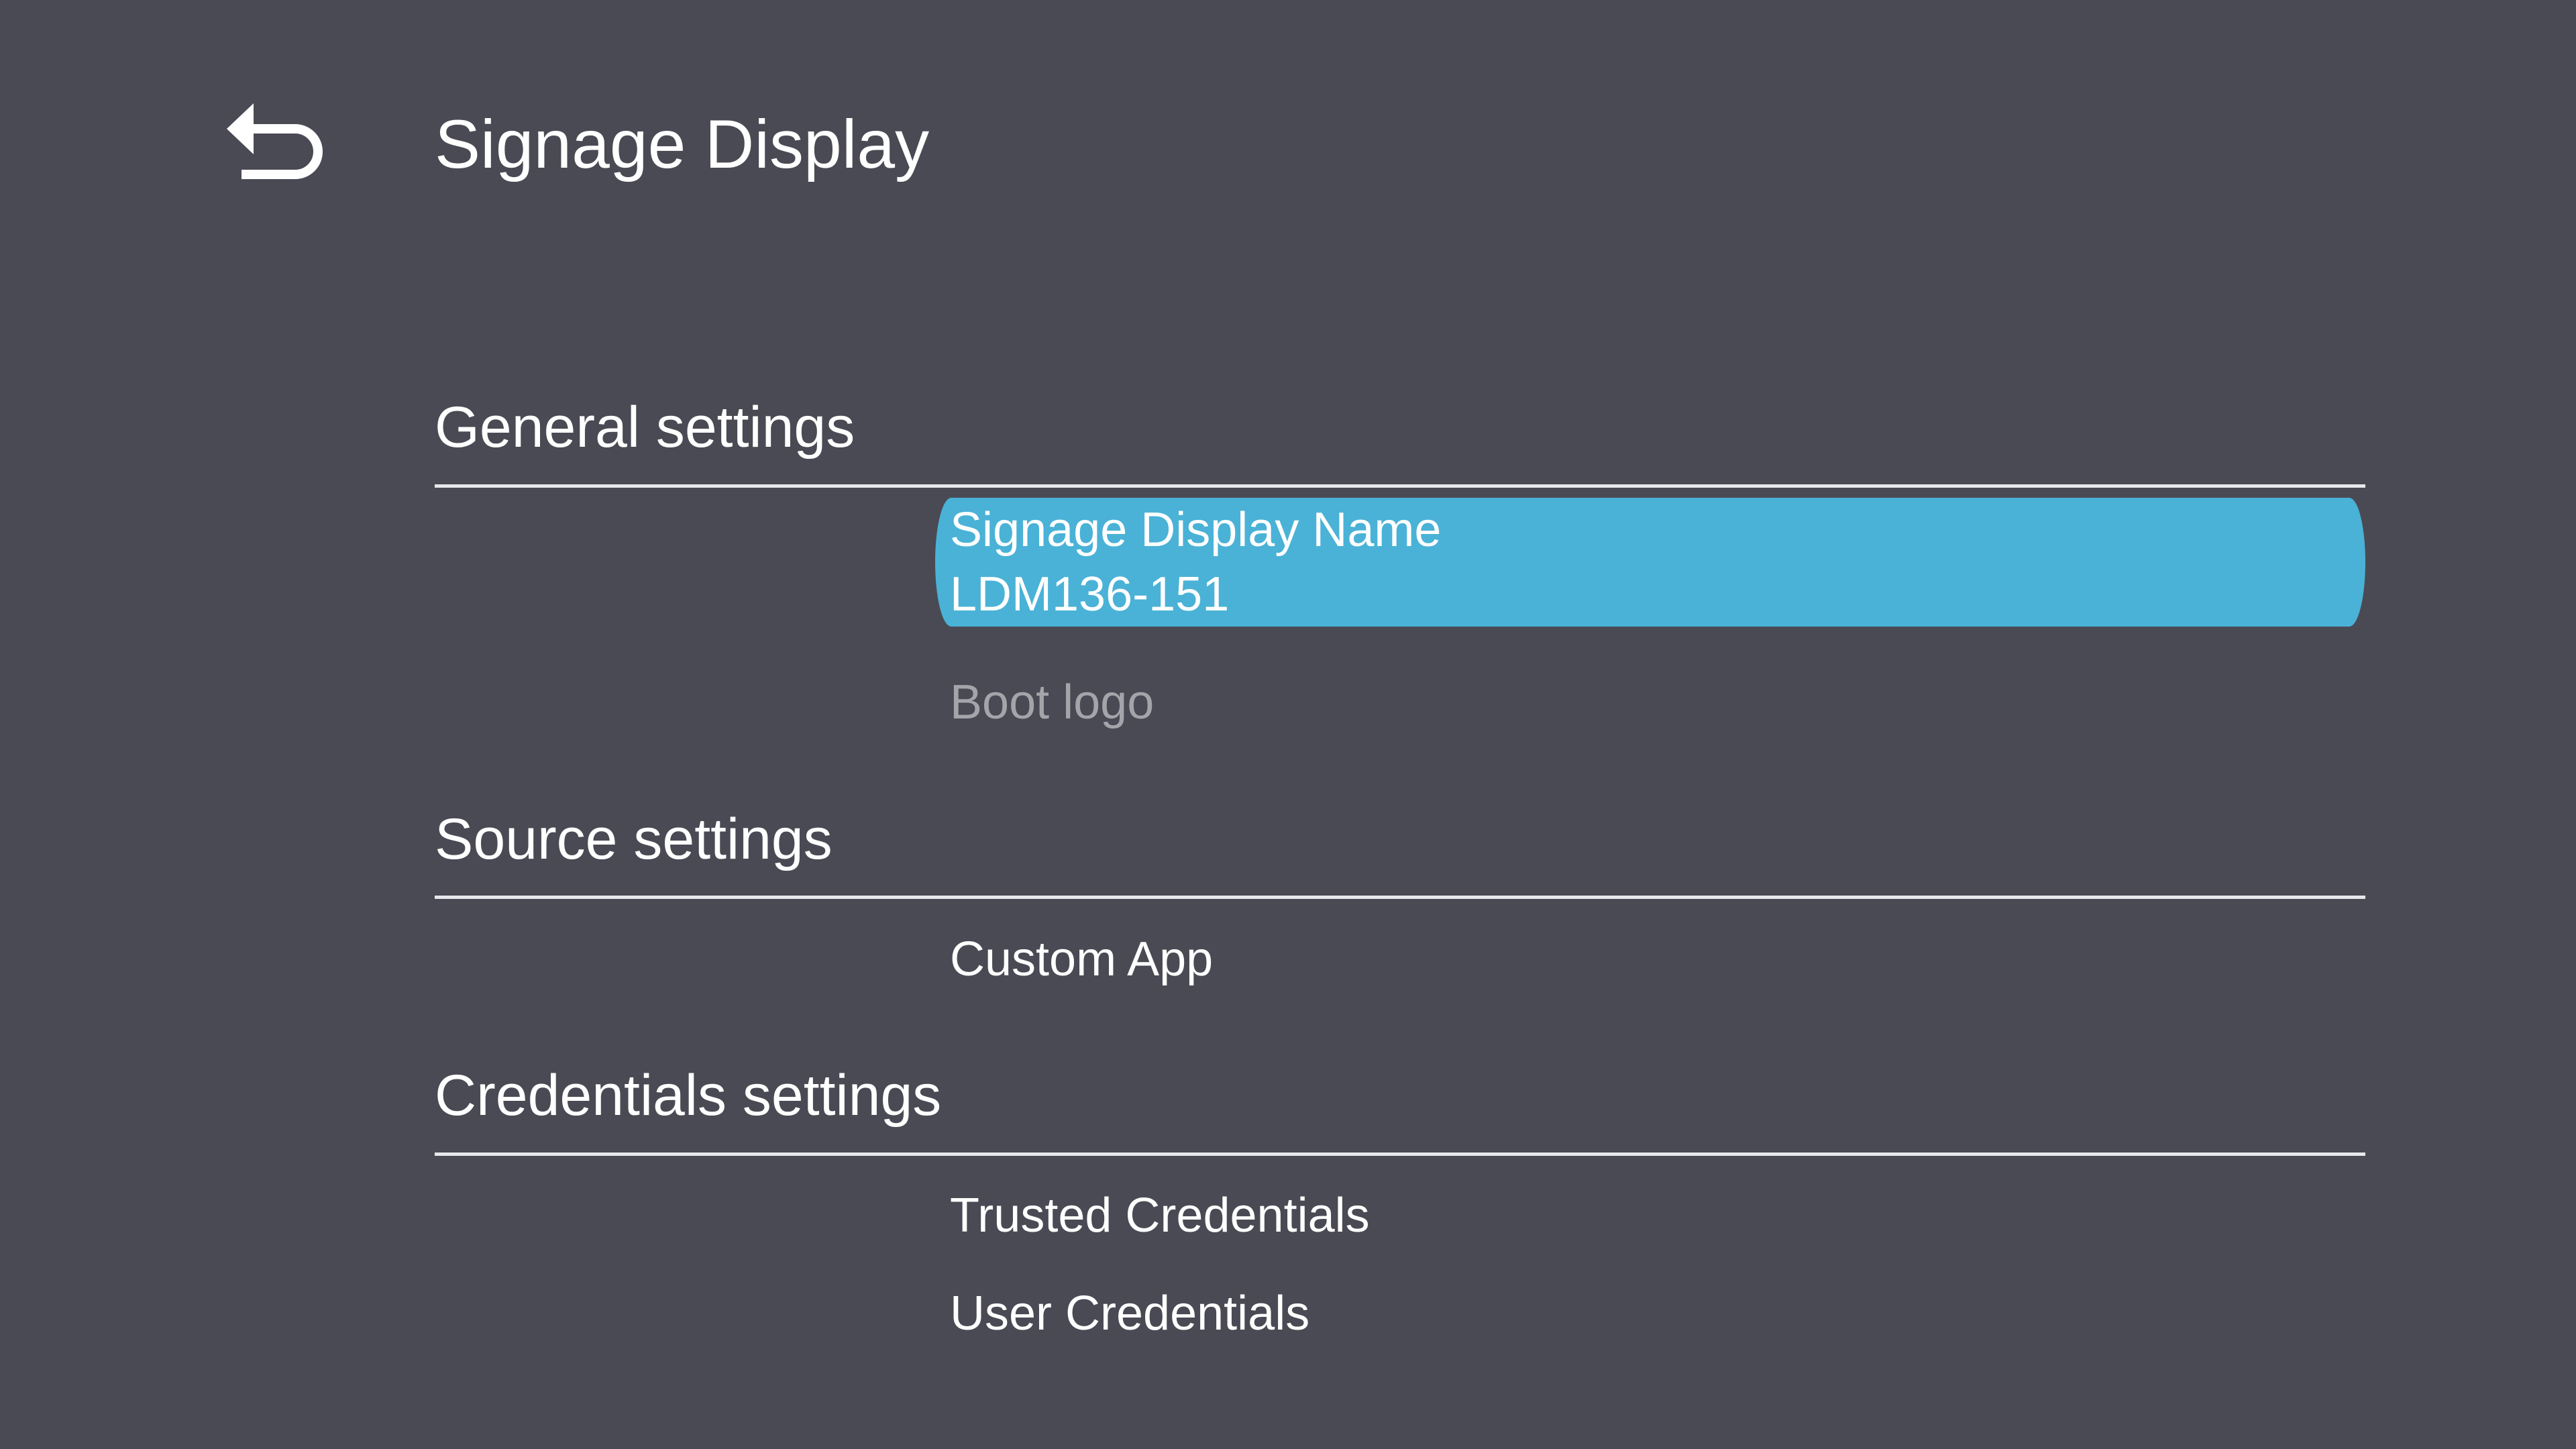 This screenshot has height=1449, width=2576. Describe the element at coordinates (1052, 702) in the screenshot. I see `boot-logo-item: Boot logo` at that location.